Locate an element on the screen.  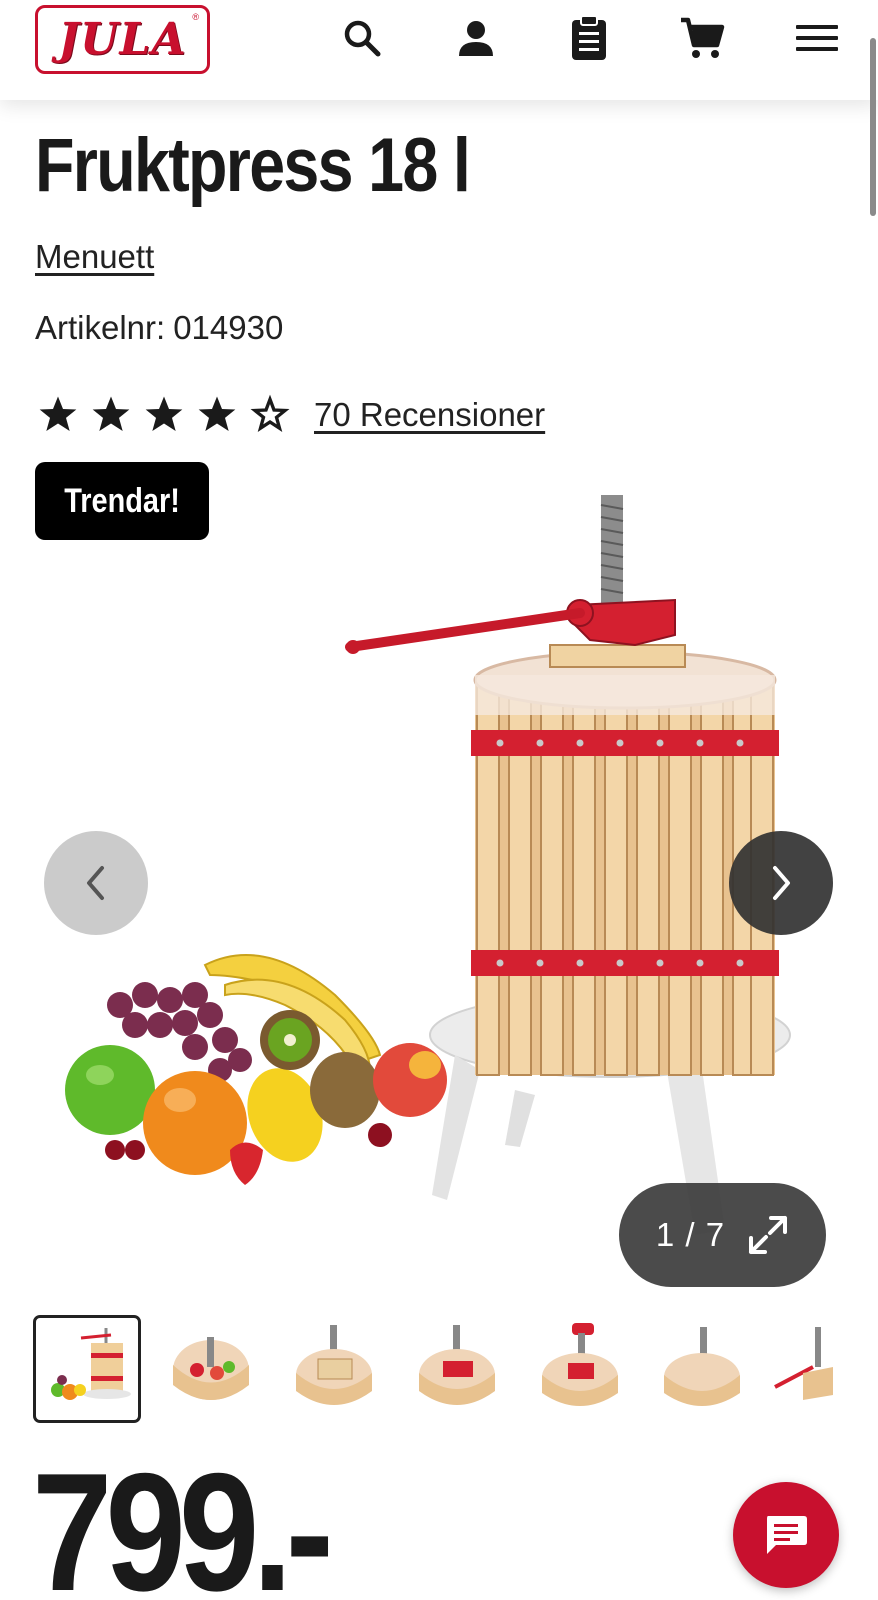
chat-button is located at coordinates (786, 1535).